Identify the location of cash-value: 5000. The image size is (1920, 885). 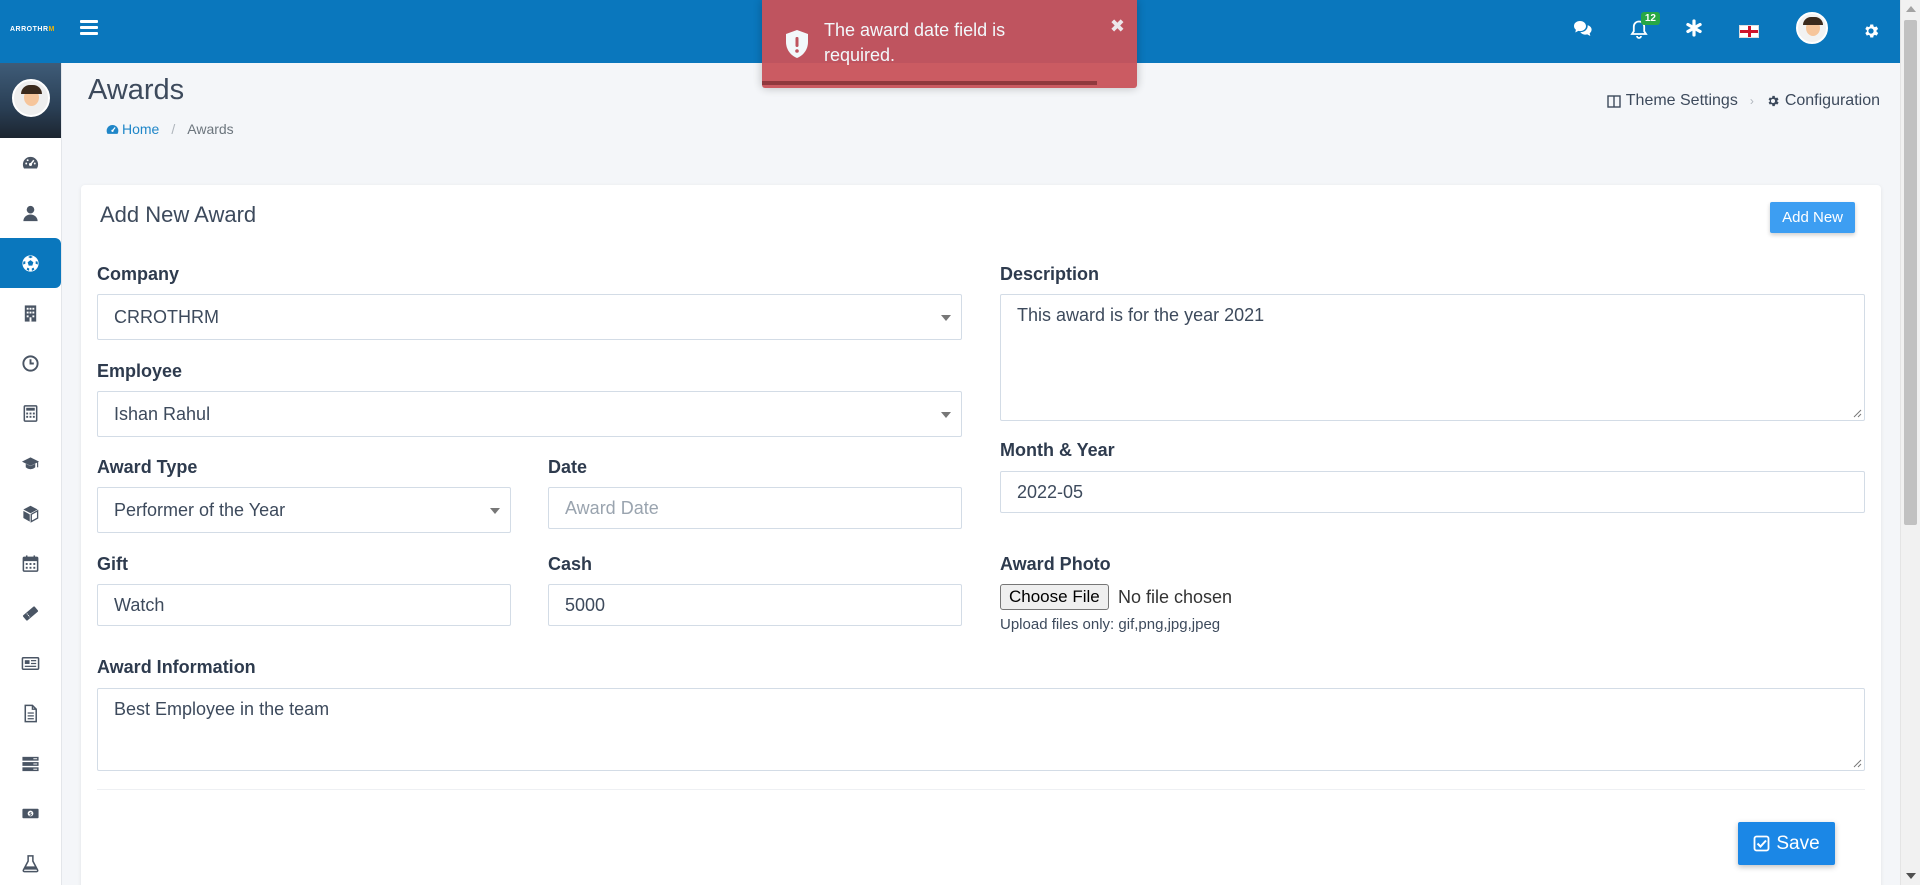
(585, 604).